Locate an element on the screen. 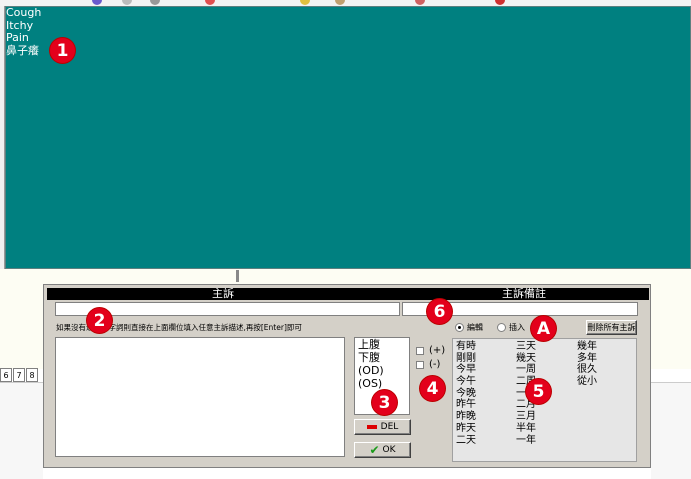 This screenshot has width=691, height=479. minus-checkbox is located at coordinates (420, 364).